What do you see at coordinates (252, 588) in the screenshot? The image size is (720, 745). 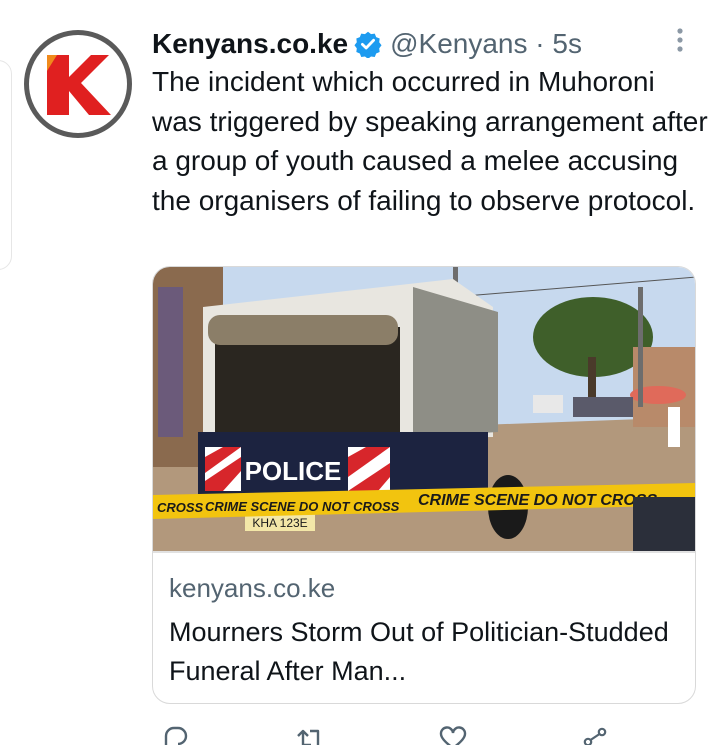 I see `card-domain: kenyans.co.ke` at bounding box center [252, 588].